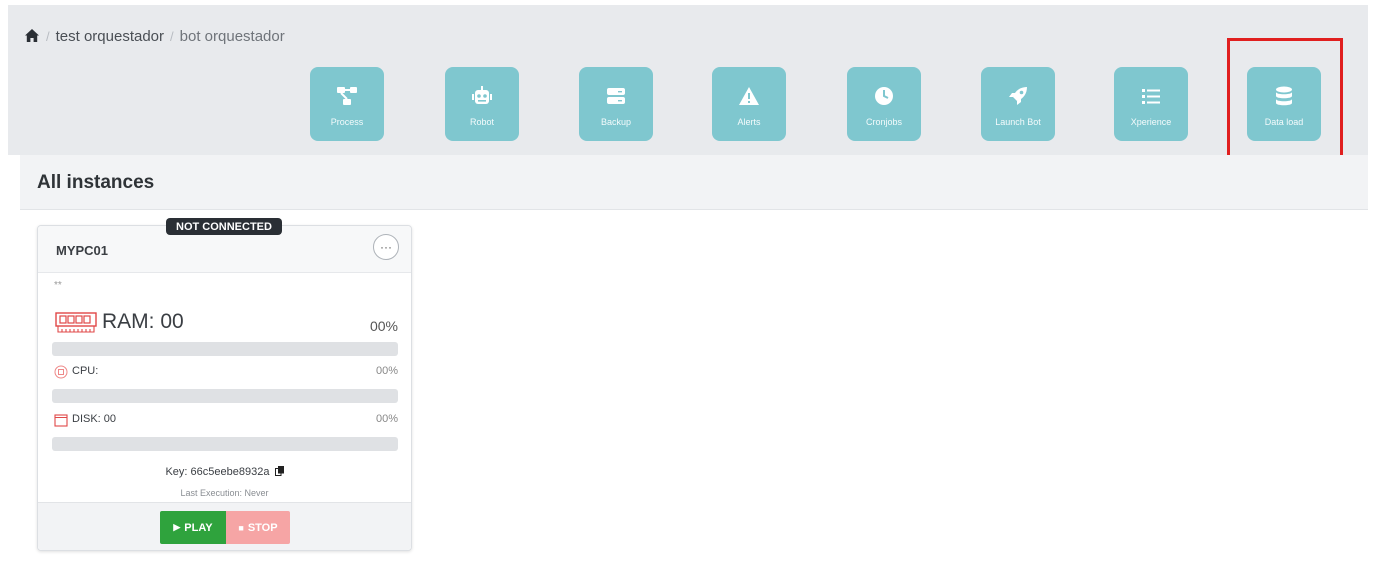 This screenshot has height=562, width=1373. What do you see at coordinates (225, 349) in the screenshot?
I see `ram-progress-bar` at bounding box center [225, 349].